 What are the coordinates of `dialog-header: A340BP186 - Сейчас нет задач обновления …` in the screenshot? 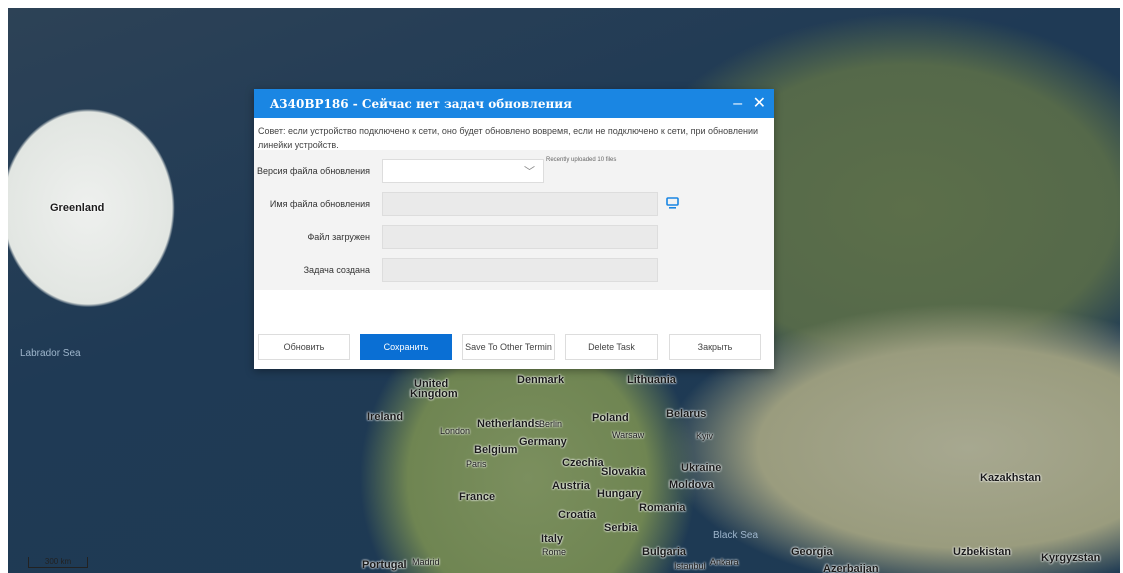 It's located at (514, 103).